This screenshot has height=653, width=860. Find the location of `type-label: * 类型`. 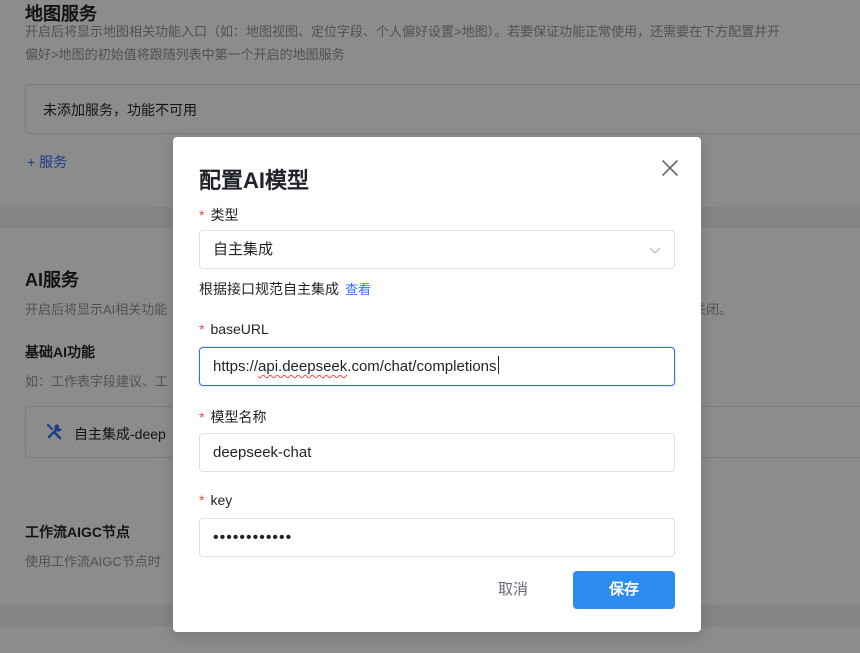

type-label: * 类型 is located at coordinates (218, 215).